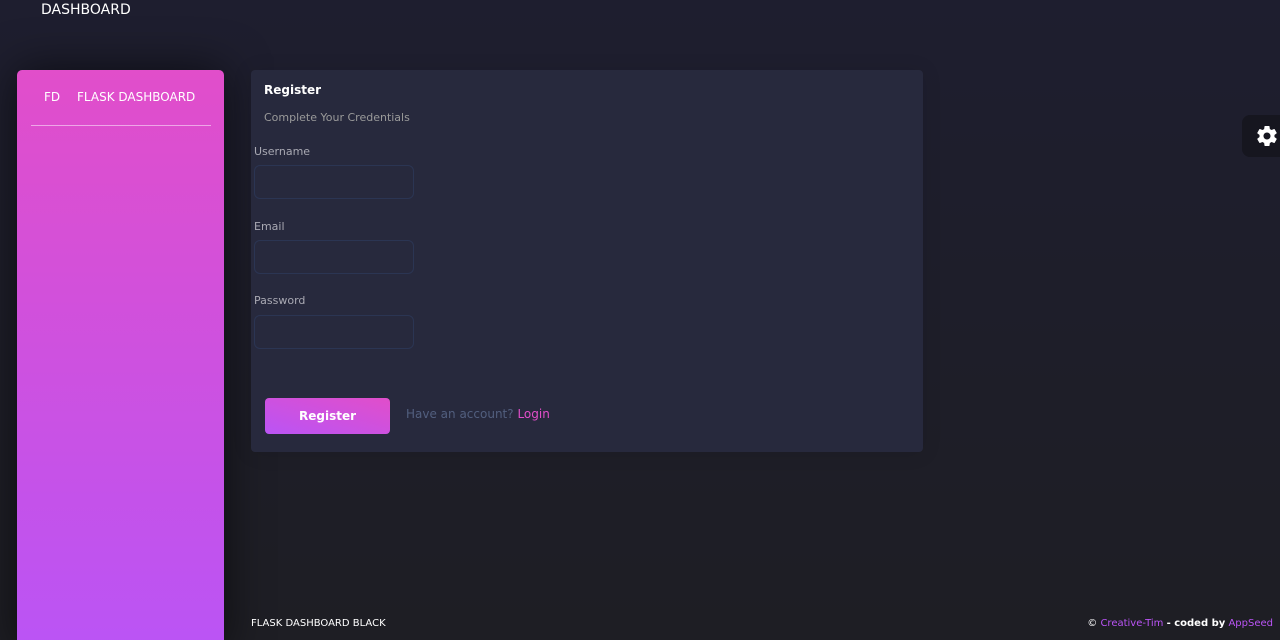  I want to click on sidebar-divider, so click(121, 125).